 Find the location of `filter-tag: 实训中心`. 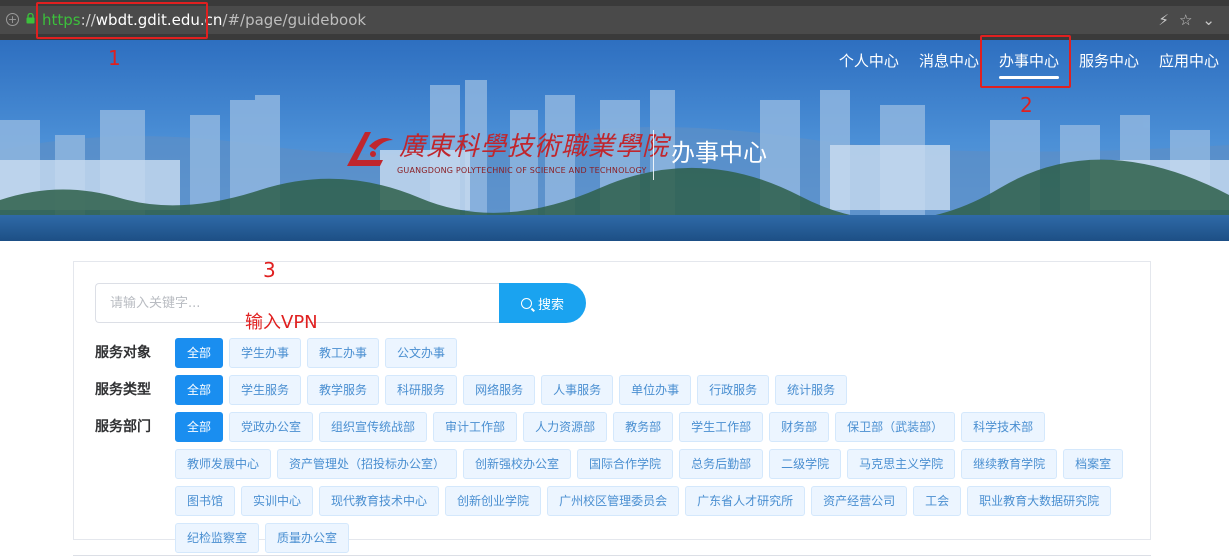

filter-tag: 实训中心 is located at coordinates (277, 501).